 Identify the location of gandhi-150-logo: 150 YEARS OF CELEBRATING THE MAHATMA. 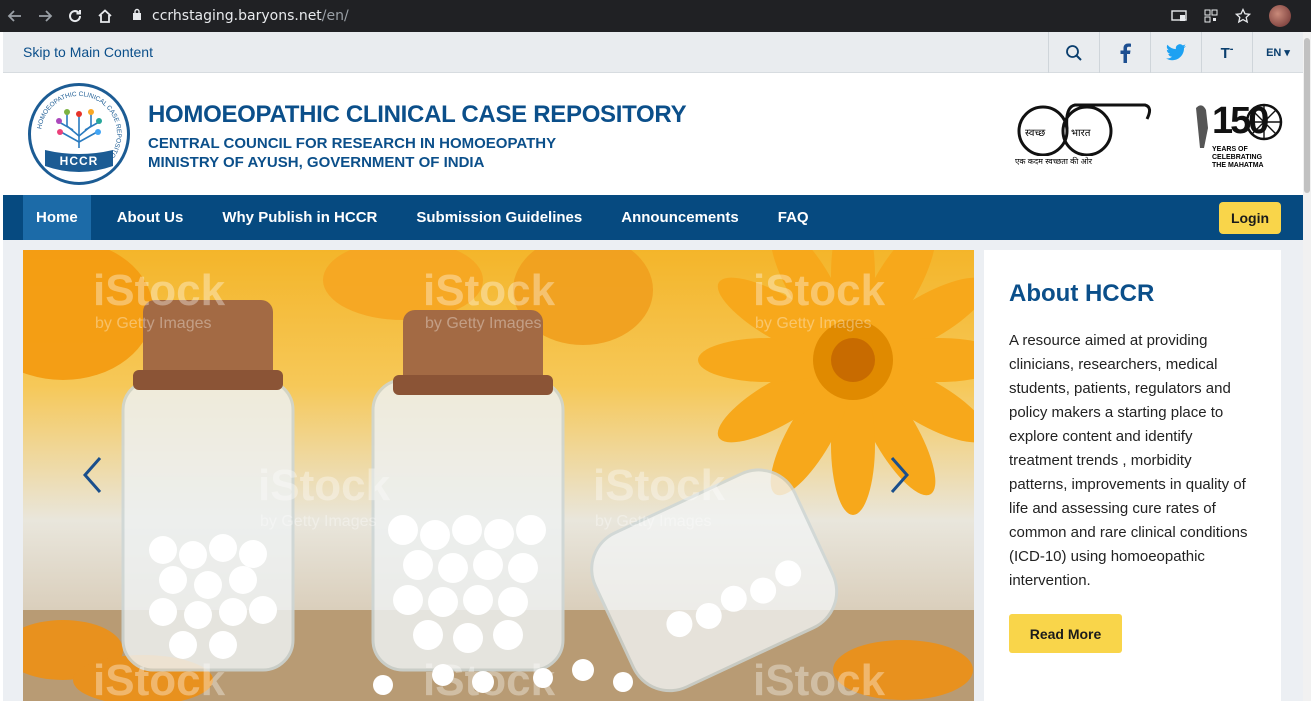
(1236, 134).